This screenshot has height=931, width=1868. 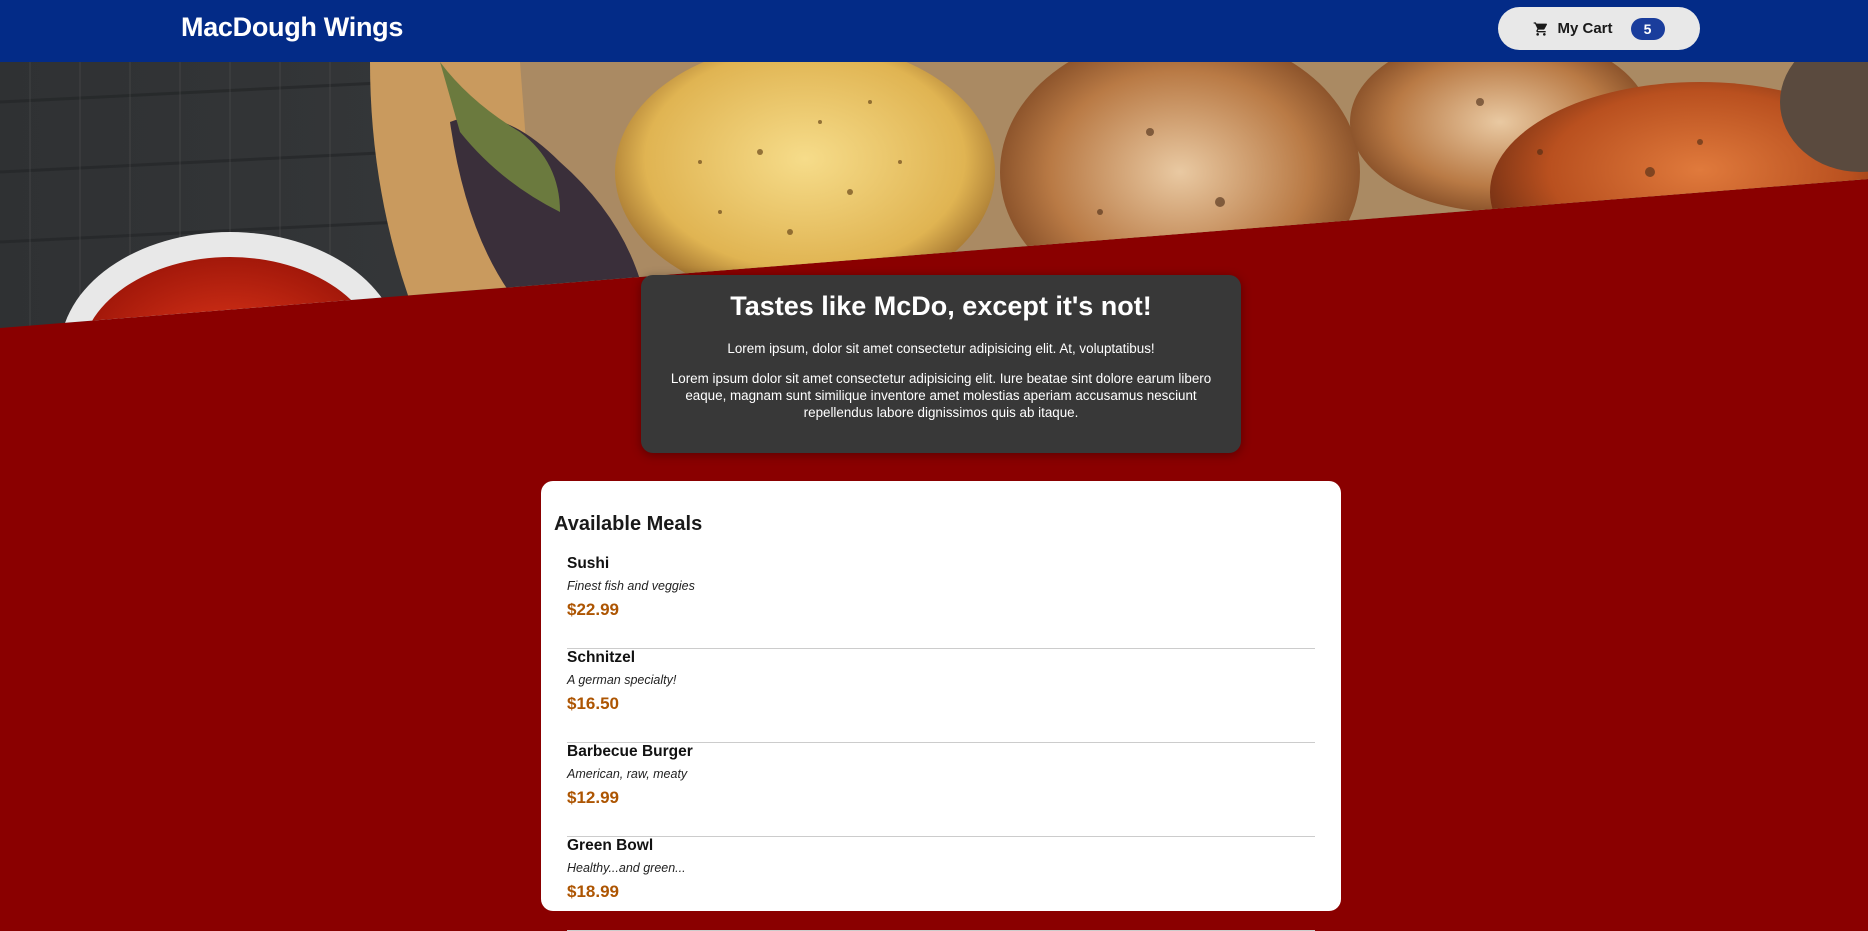 I want to click on meal-name: Schnitzel, so click(x=601, y=657).